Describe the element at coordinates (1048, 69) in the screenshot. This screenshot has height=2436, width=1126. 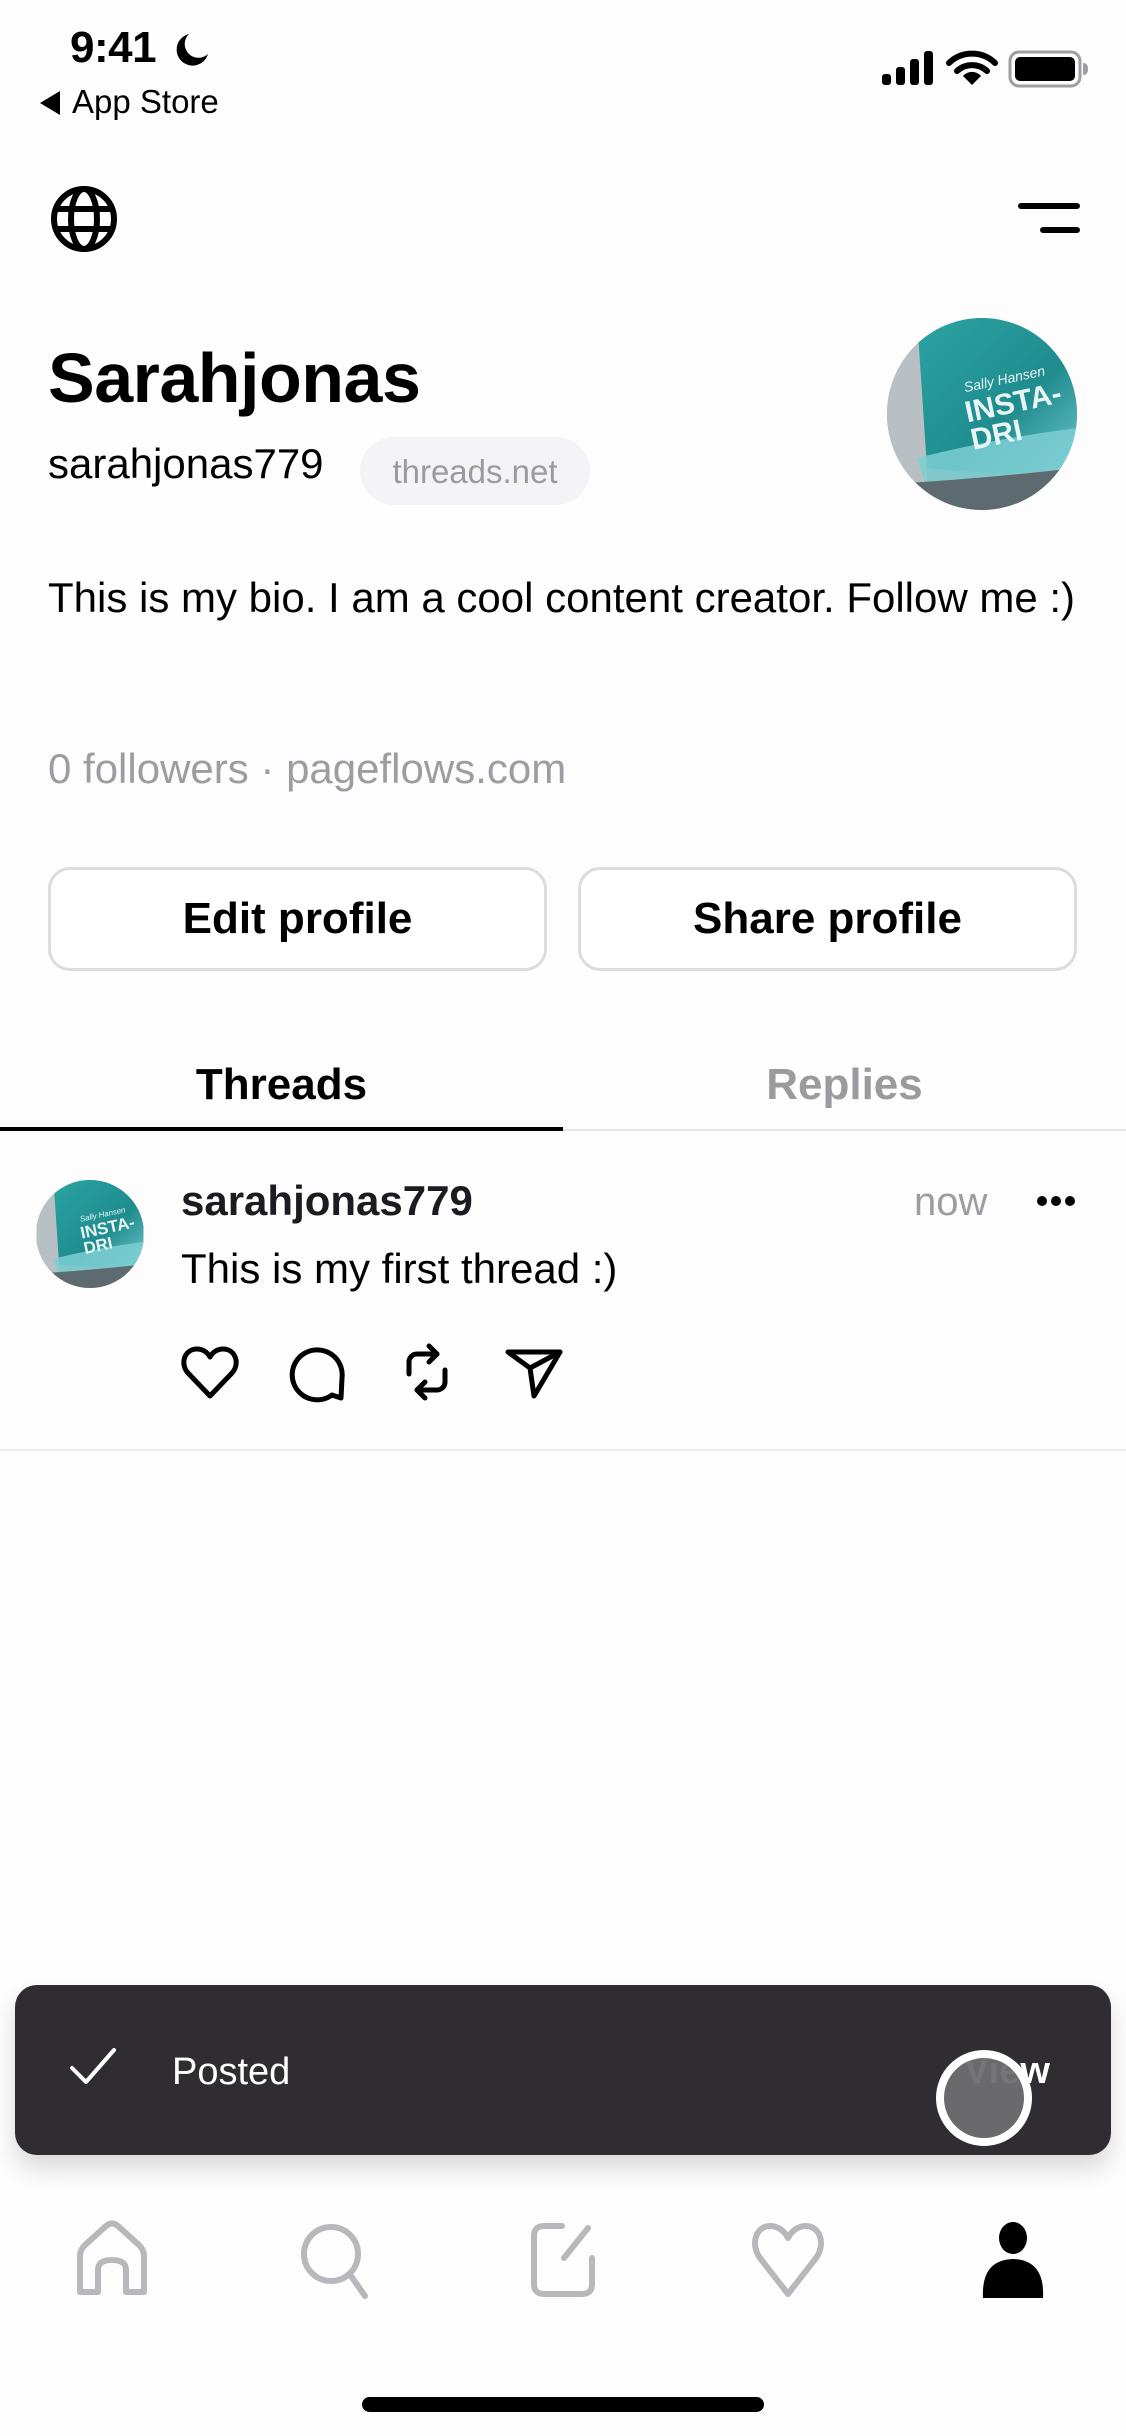
I see `battery-icon` at that location.